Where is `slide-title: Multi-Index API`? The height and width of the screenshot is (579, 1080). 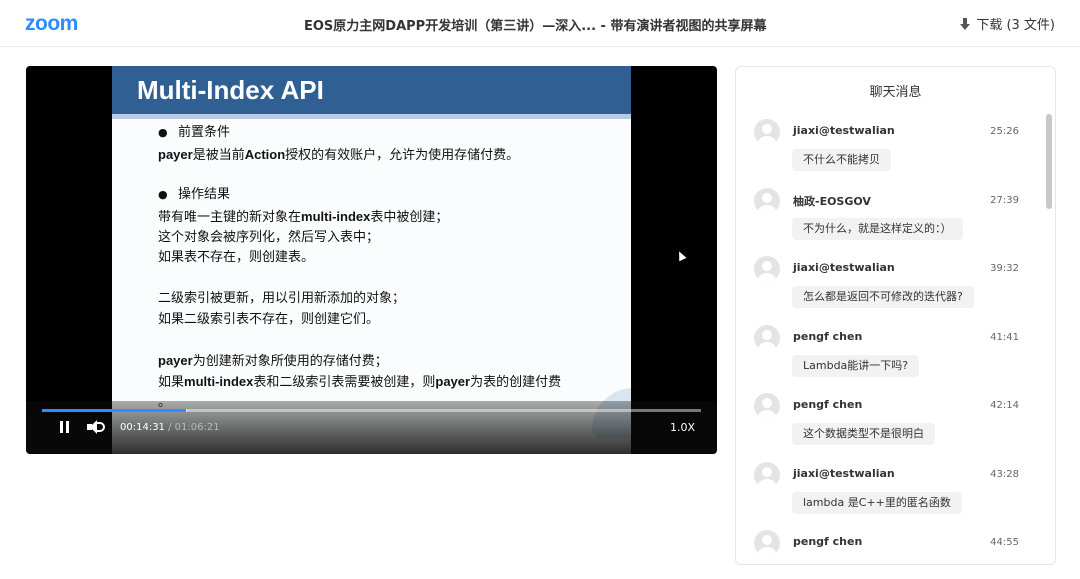
slide-title: Multi-Index API is located at coordinates (230, 90).